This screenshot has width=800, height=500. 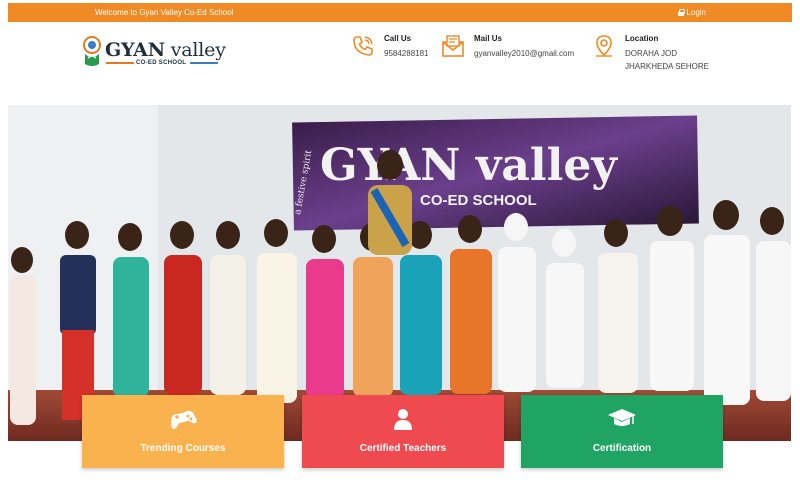 I want to click on logo-text: GYAN valley, so click(x=165, y=50).